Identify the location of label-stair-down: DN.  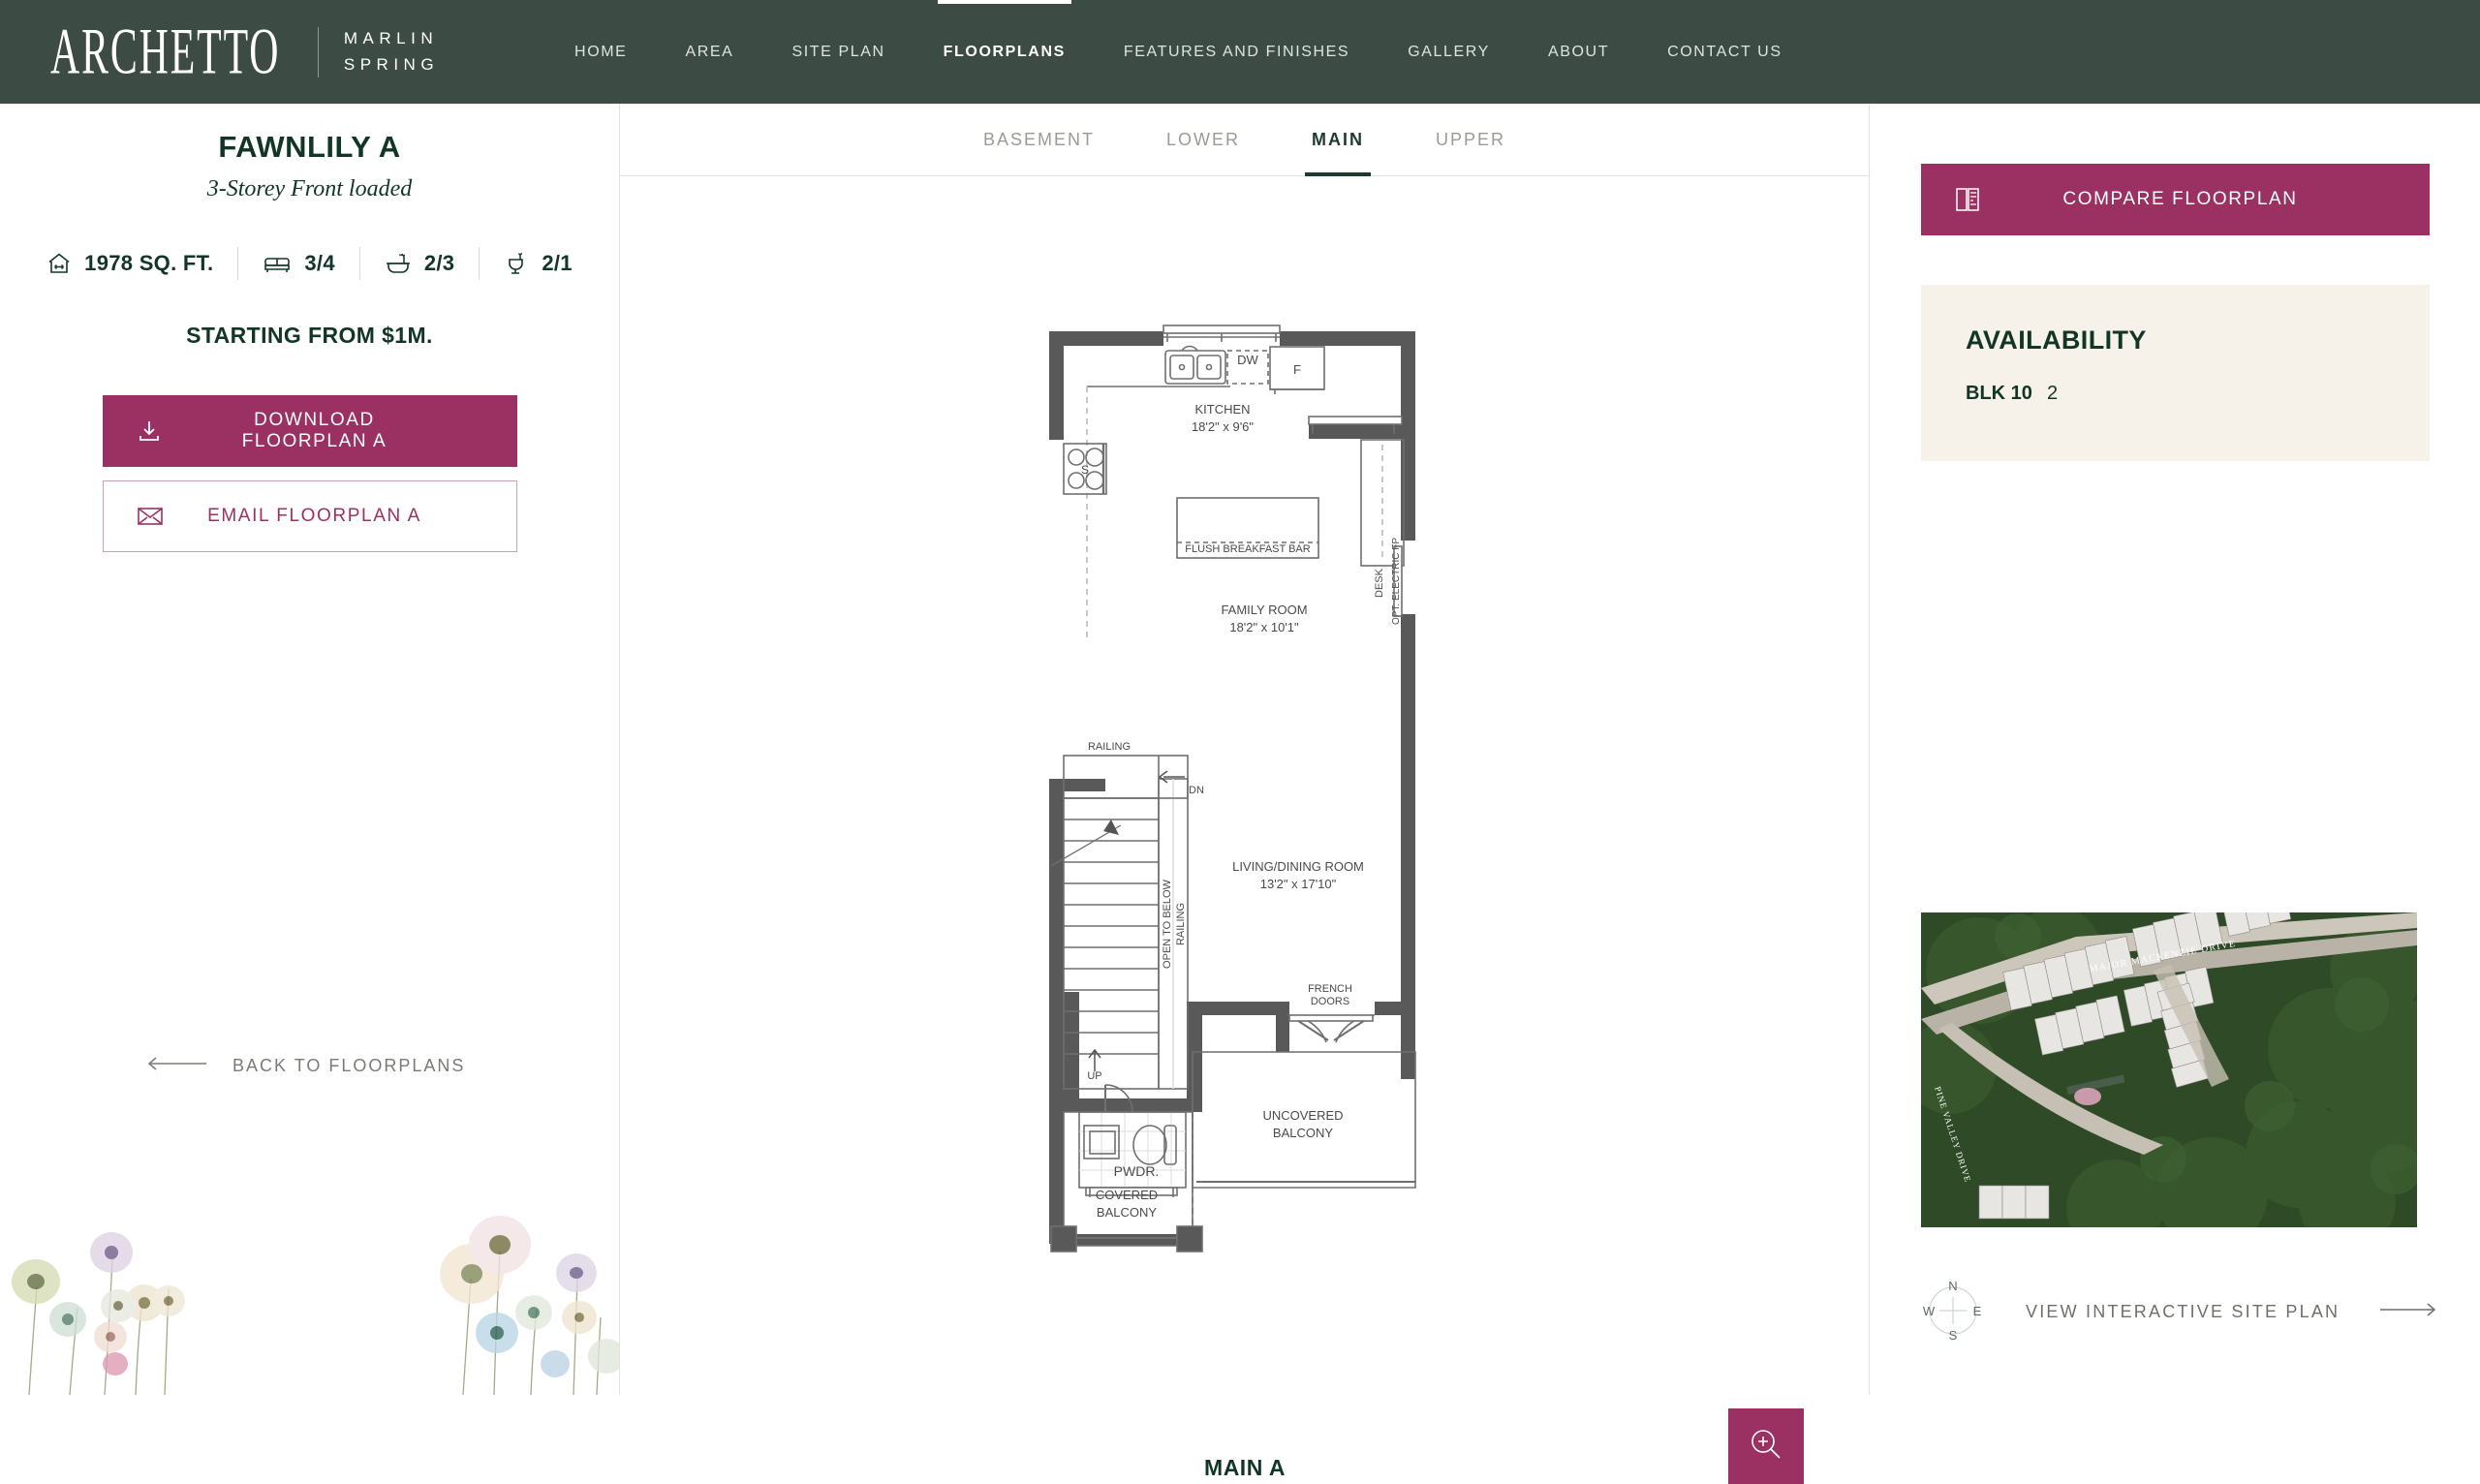
(1196, 790).